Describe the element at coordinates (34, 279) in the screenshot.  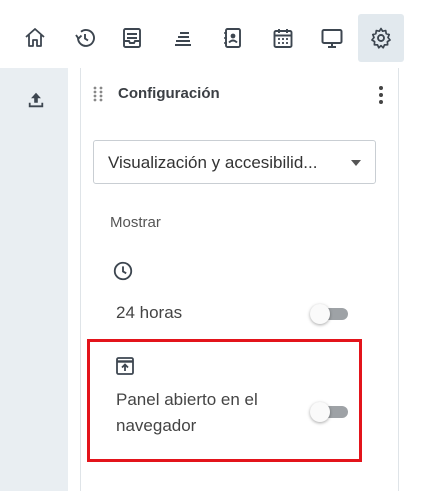
I see `left-rail` at that location.